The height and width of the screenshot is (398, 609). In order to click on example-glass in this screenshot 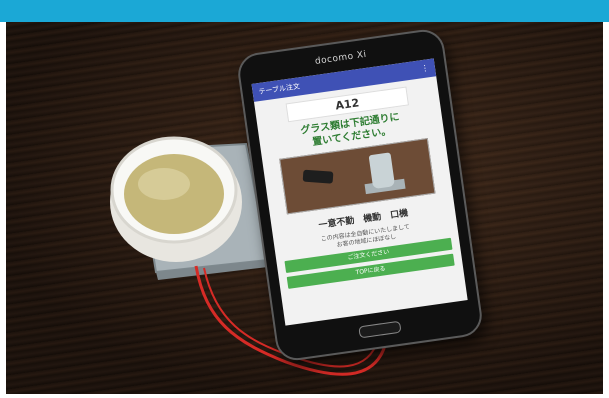, I will do `click(382, 171)`.